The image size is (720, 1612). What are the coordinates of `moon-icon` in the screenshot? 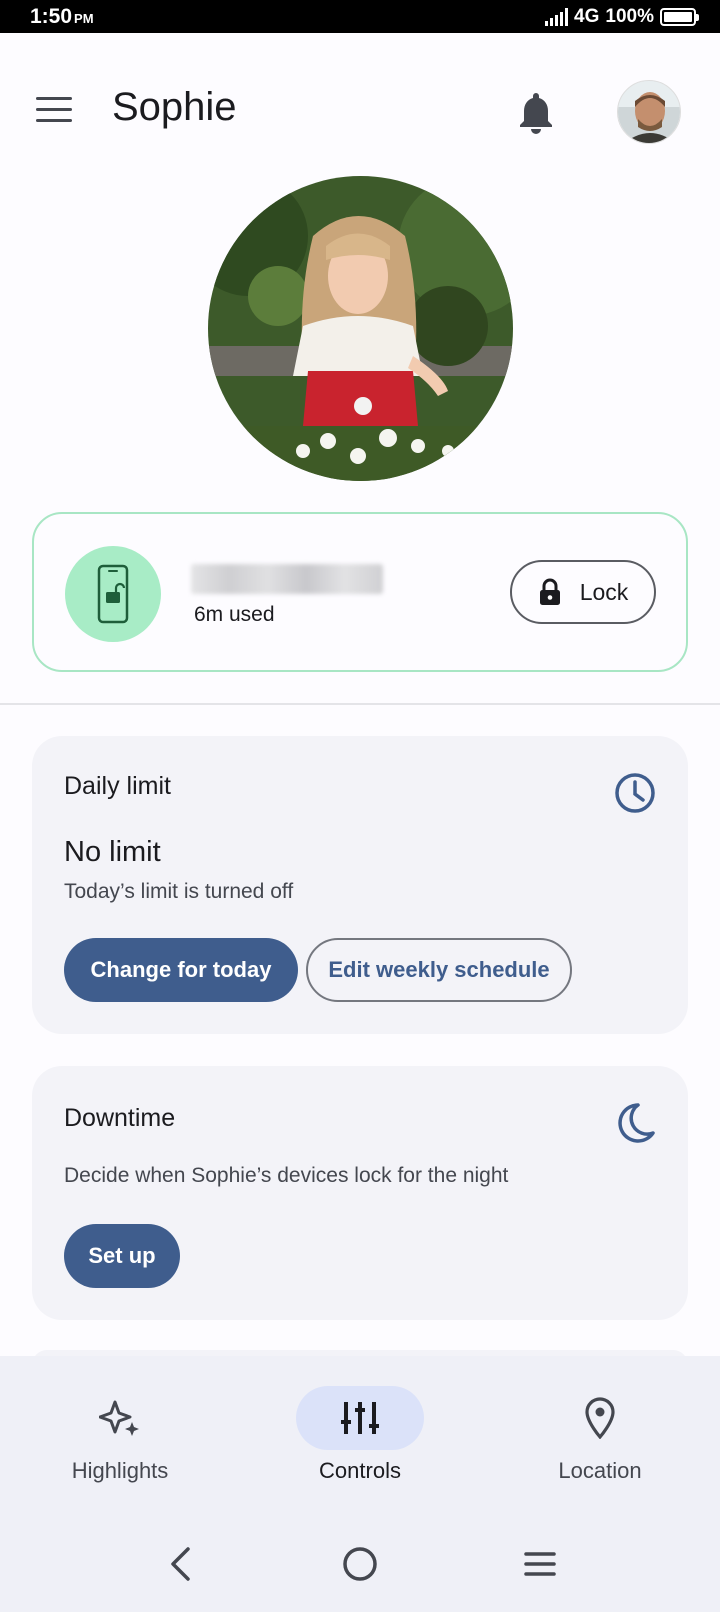 It's located at (635, 1125).